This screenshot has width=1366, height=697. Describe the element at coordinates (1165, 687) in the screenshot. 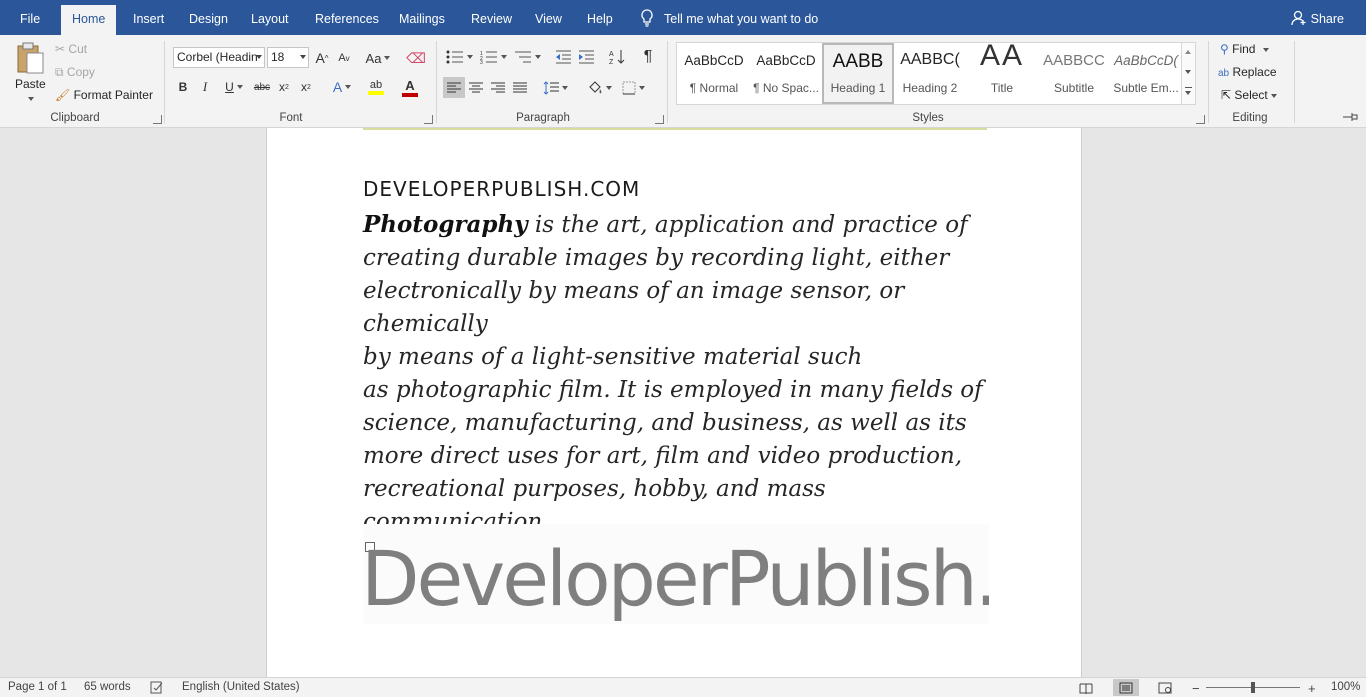

I see `web-layout-button` at that location.